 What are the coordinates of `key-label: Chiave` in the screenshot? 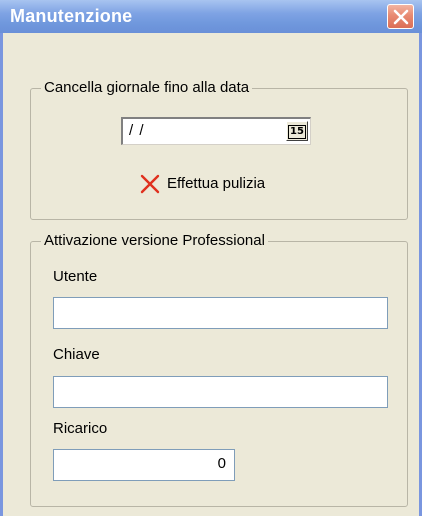 It's located at (76, 354).